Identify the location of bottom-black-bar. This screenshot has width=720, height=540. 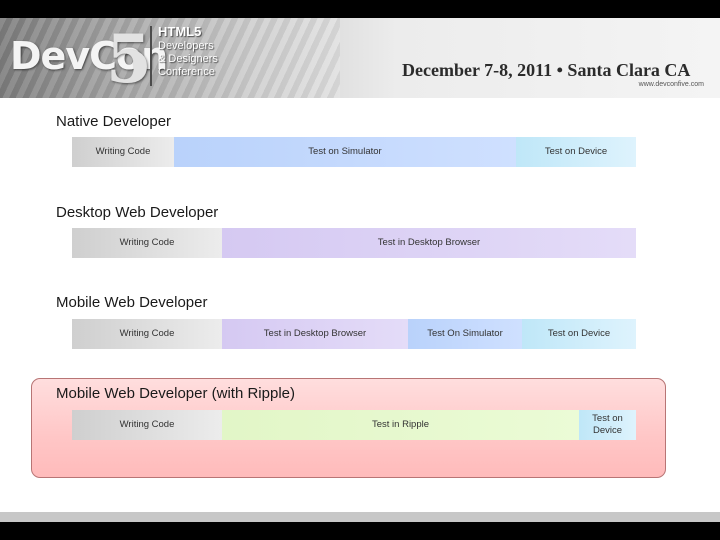
(360, 531).